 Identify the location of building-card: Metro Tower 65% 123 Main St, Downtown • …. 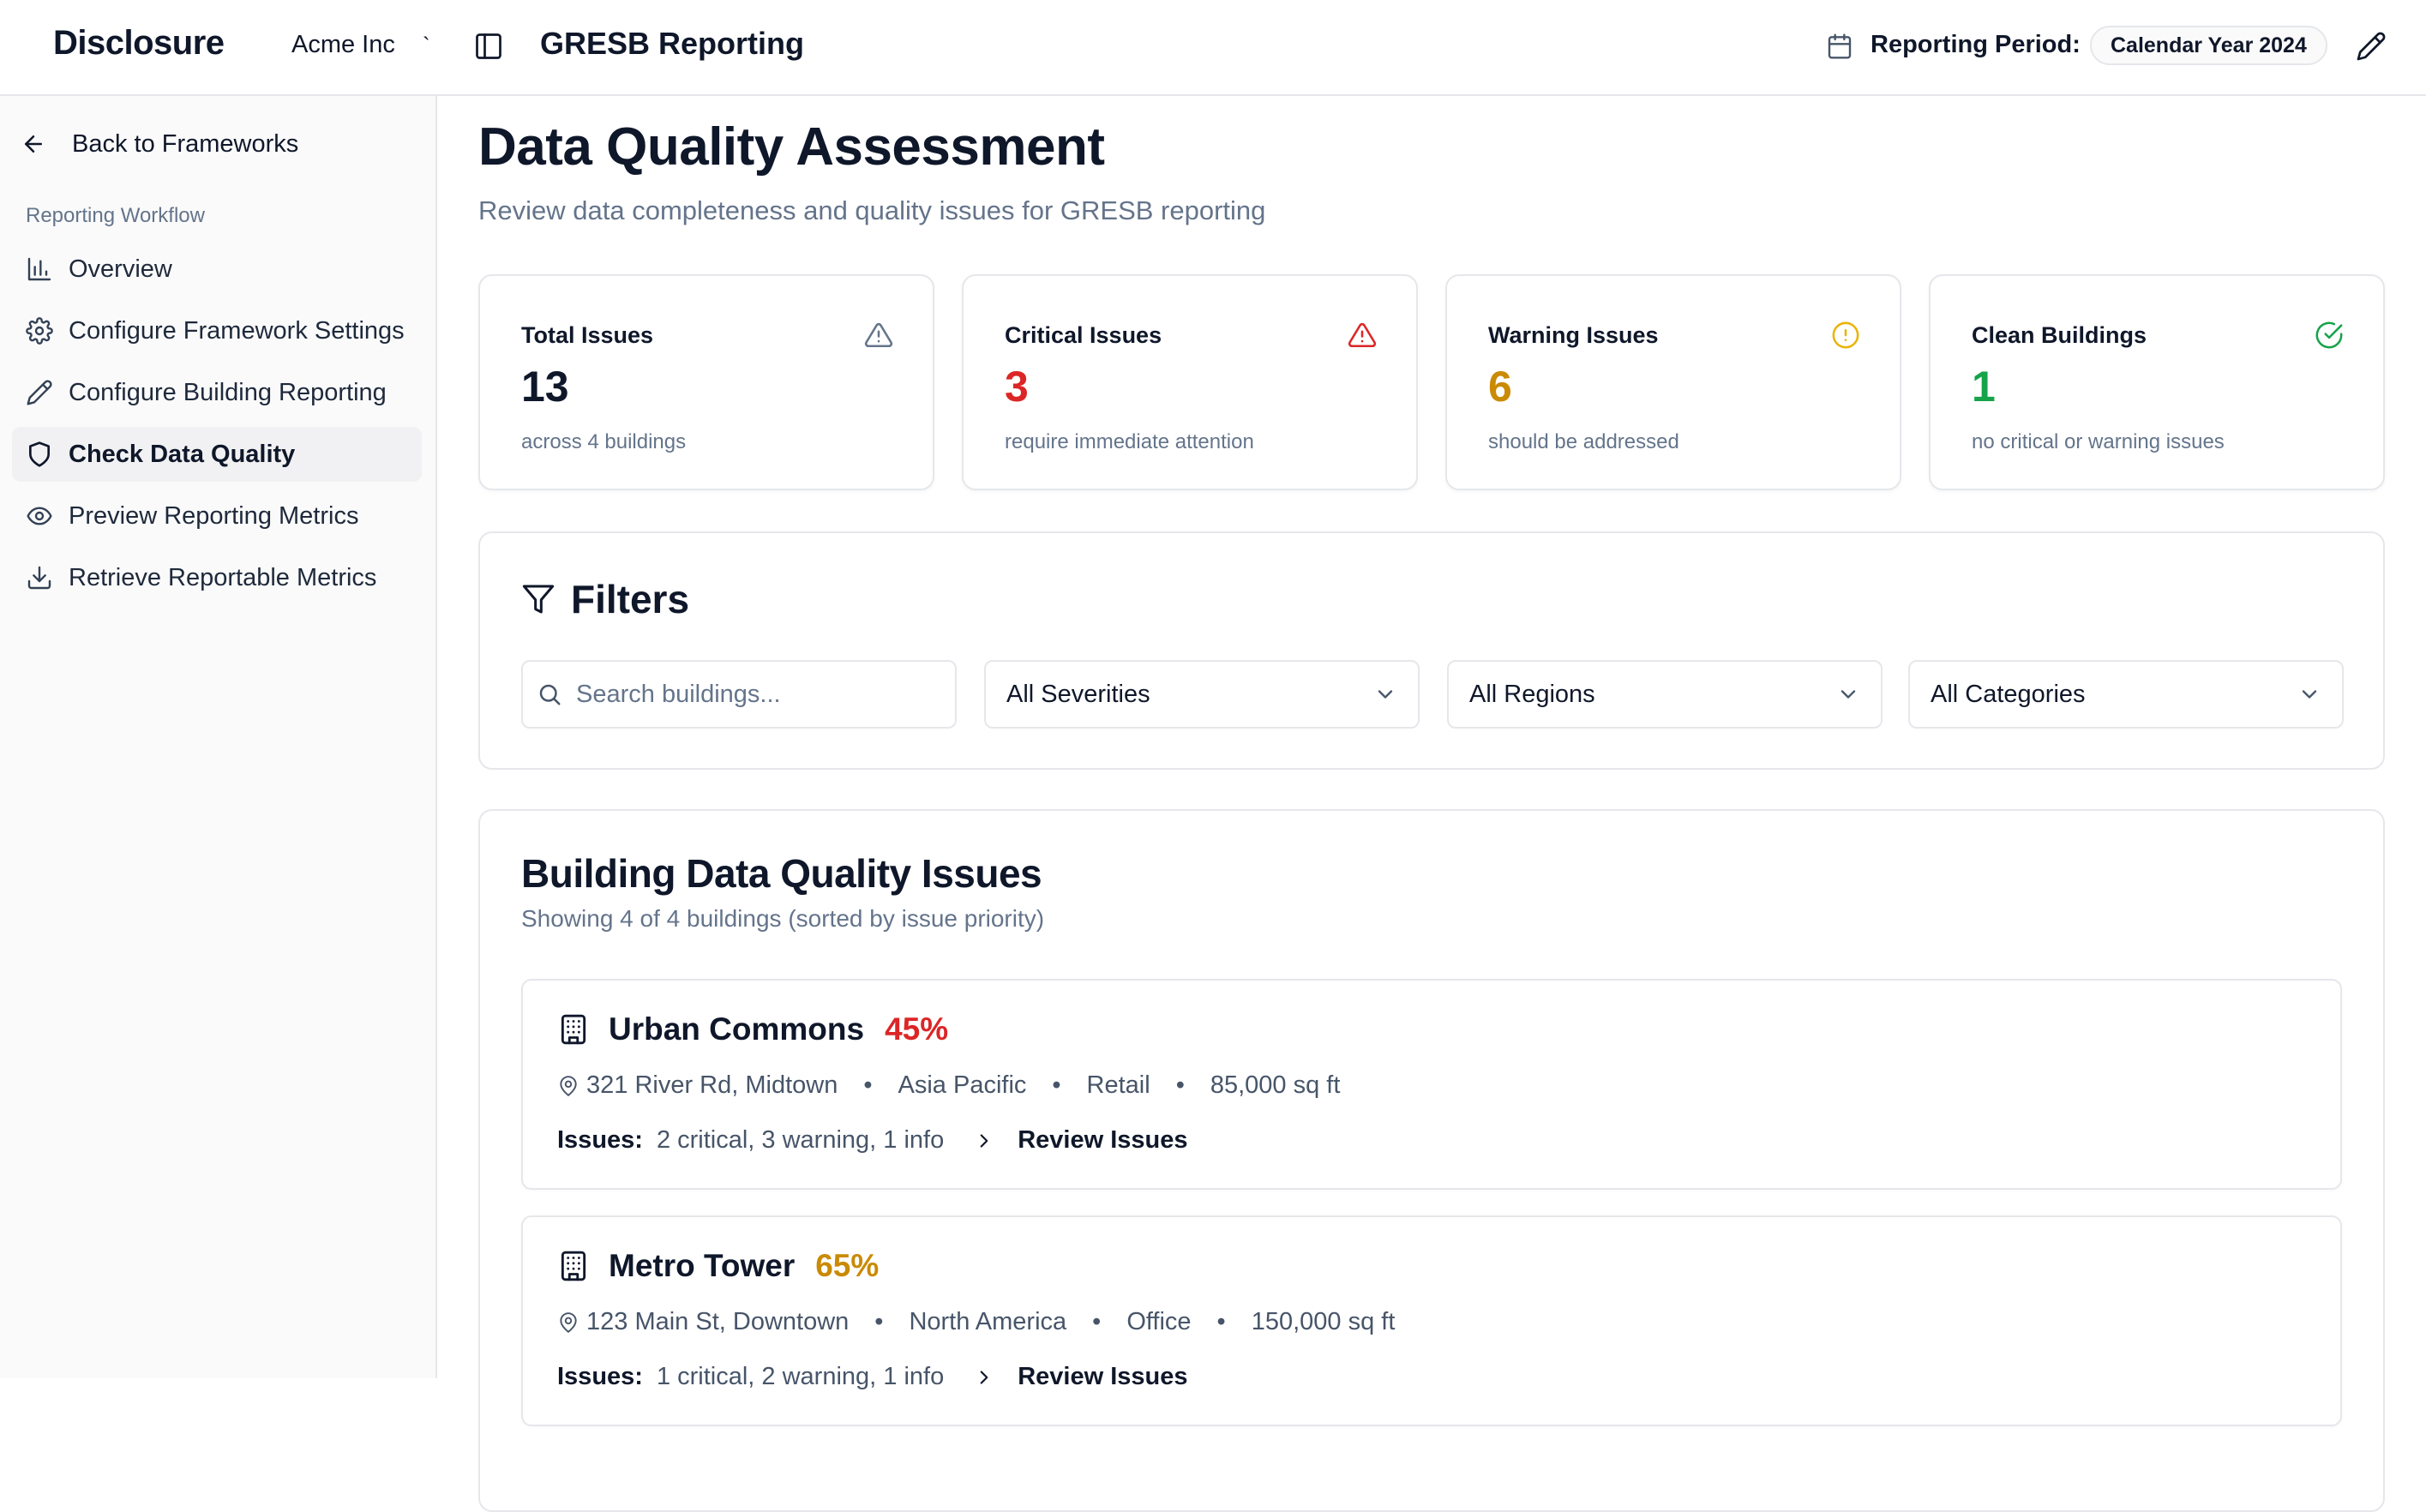
(1431, 1320).